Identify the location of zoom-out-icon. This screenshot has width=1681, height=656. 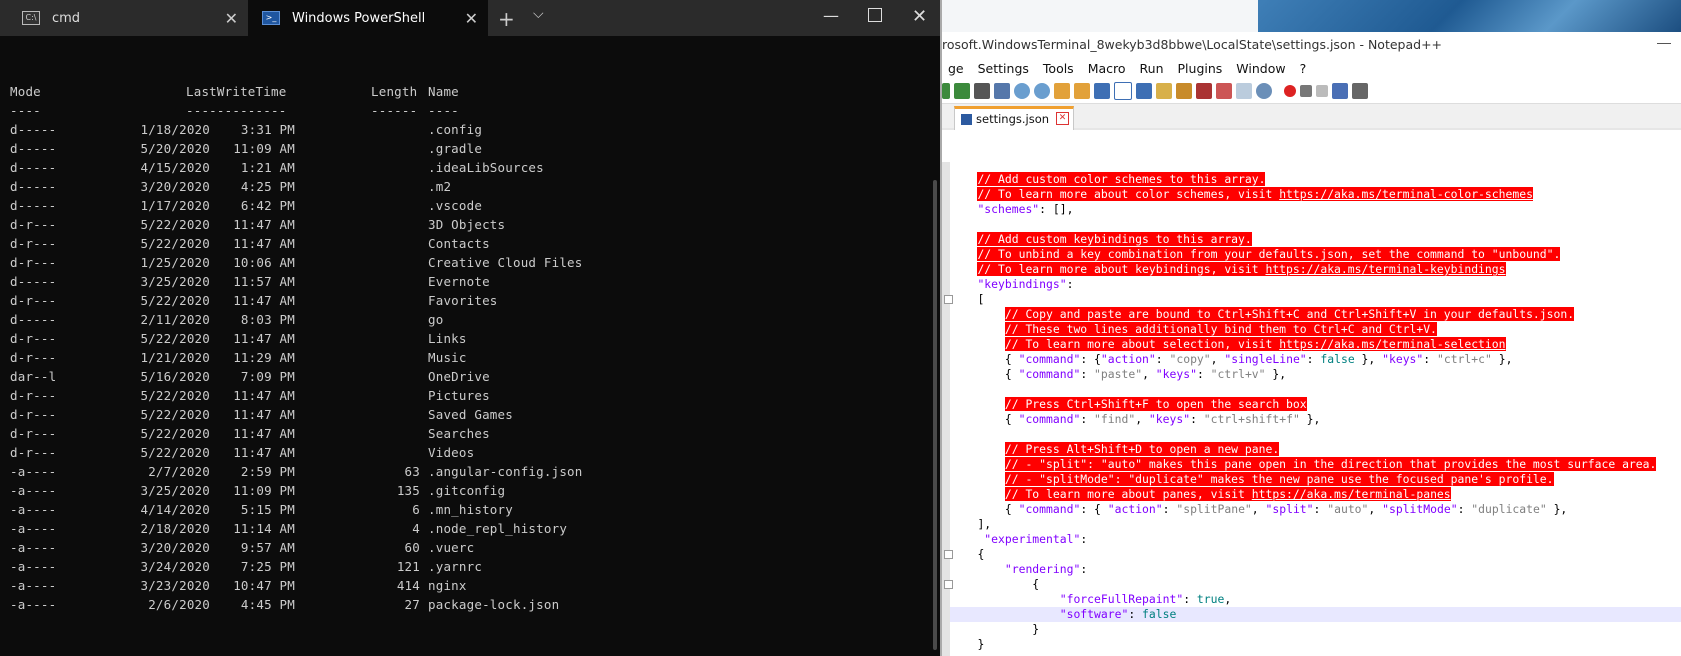
(1042, 91).